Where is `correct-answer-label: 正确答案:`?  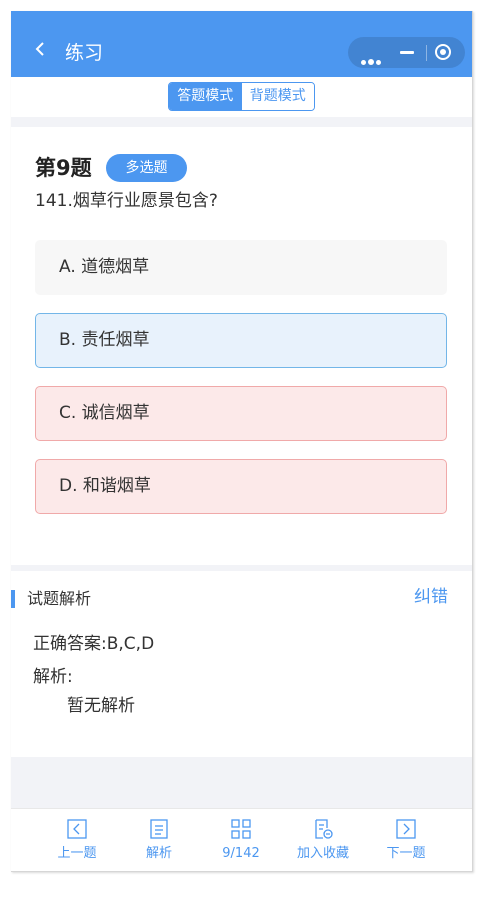 correct-answer-label: 正确答案: is located at coordinates (70, 644).